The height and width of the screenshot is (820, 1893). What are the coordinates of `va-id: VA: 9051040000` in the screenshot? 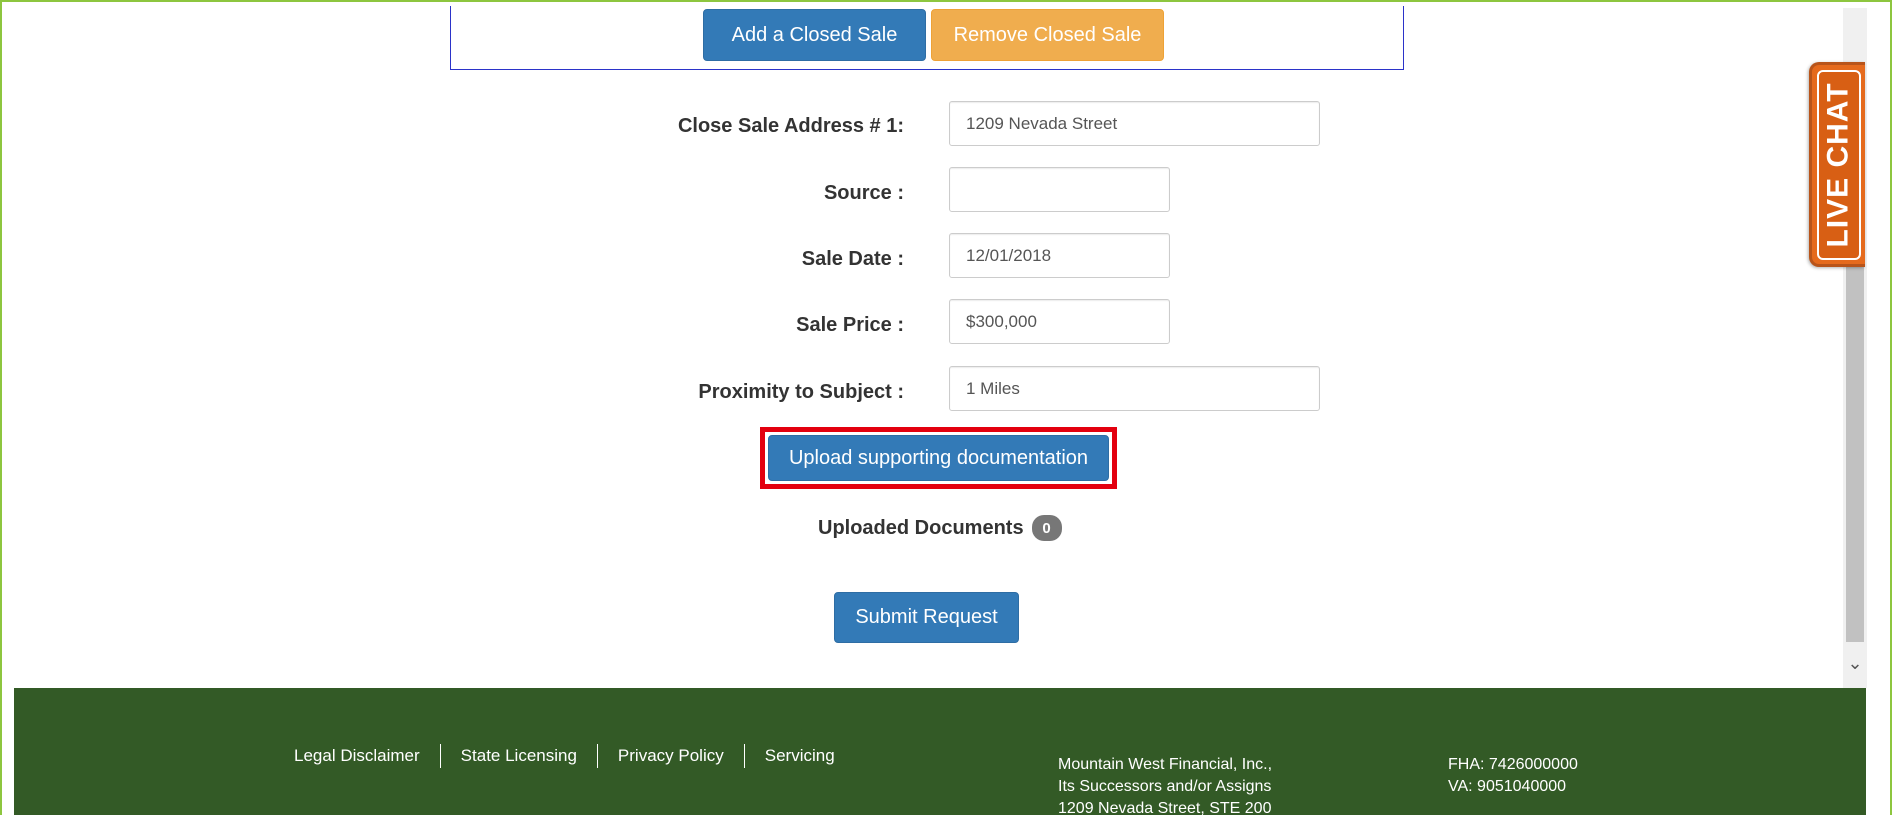 It's located at (1507, 786).